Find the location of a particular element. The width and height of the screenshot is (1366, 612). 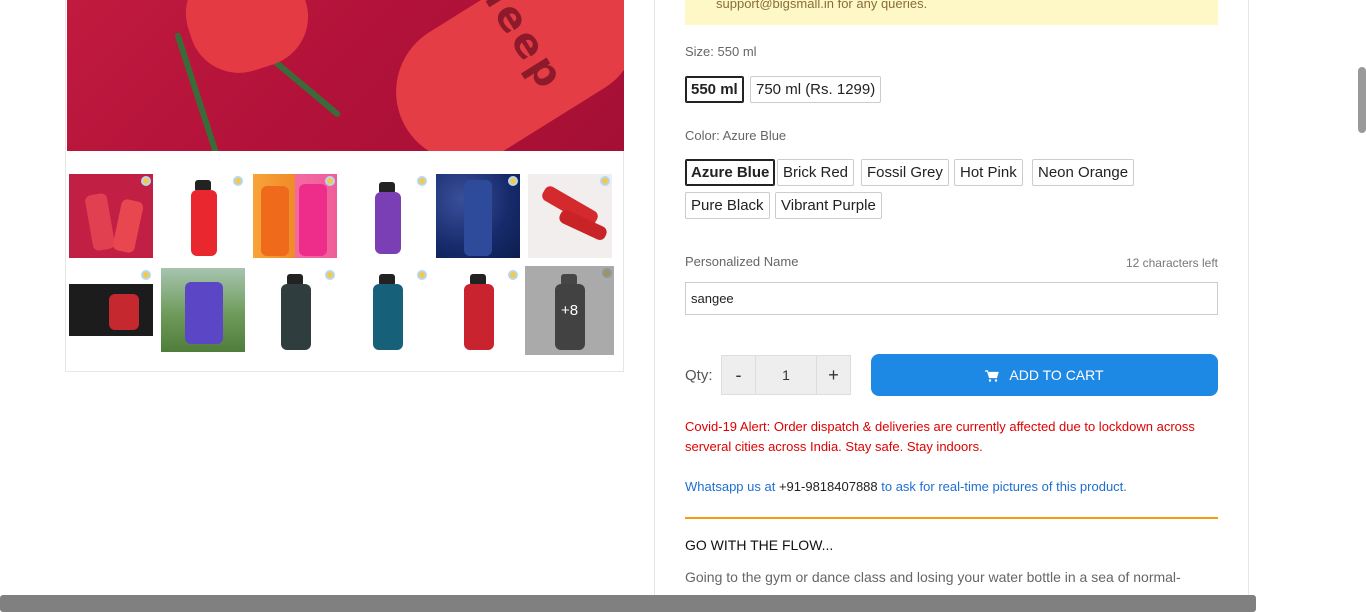

thumbnail-more: +8 is located at coordinates (569, 310).